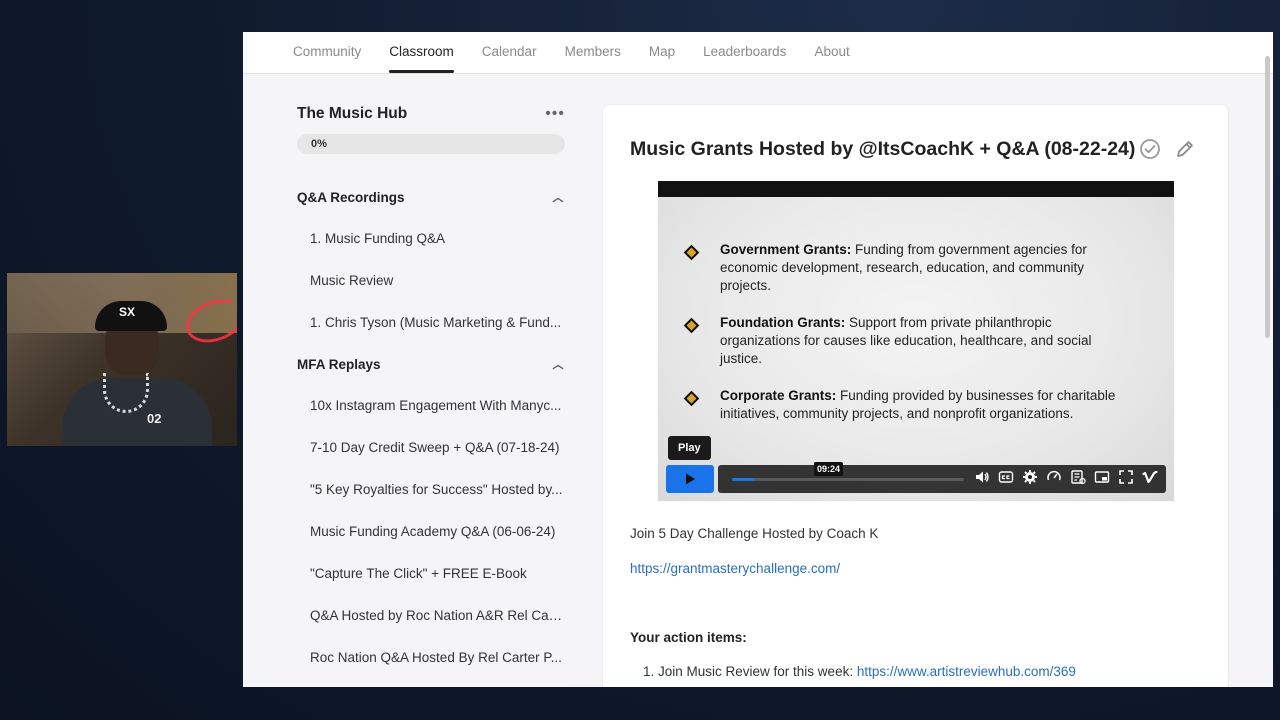 The width and height of the screenshot is (1280, 720). Describe the element at coordinates (431, 114) in the screenshot. I see `course-header: The Music Hub •••` at that location.